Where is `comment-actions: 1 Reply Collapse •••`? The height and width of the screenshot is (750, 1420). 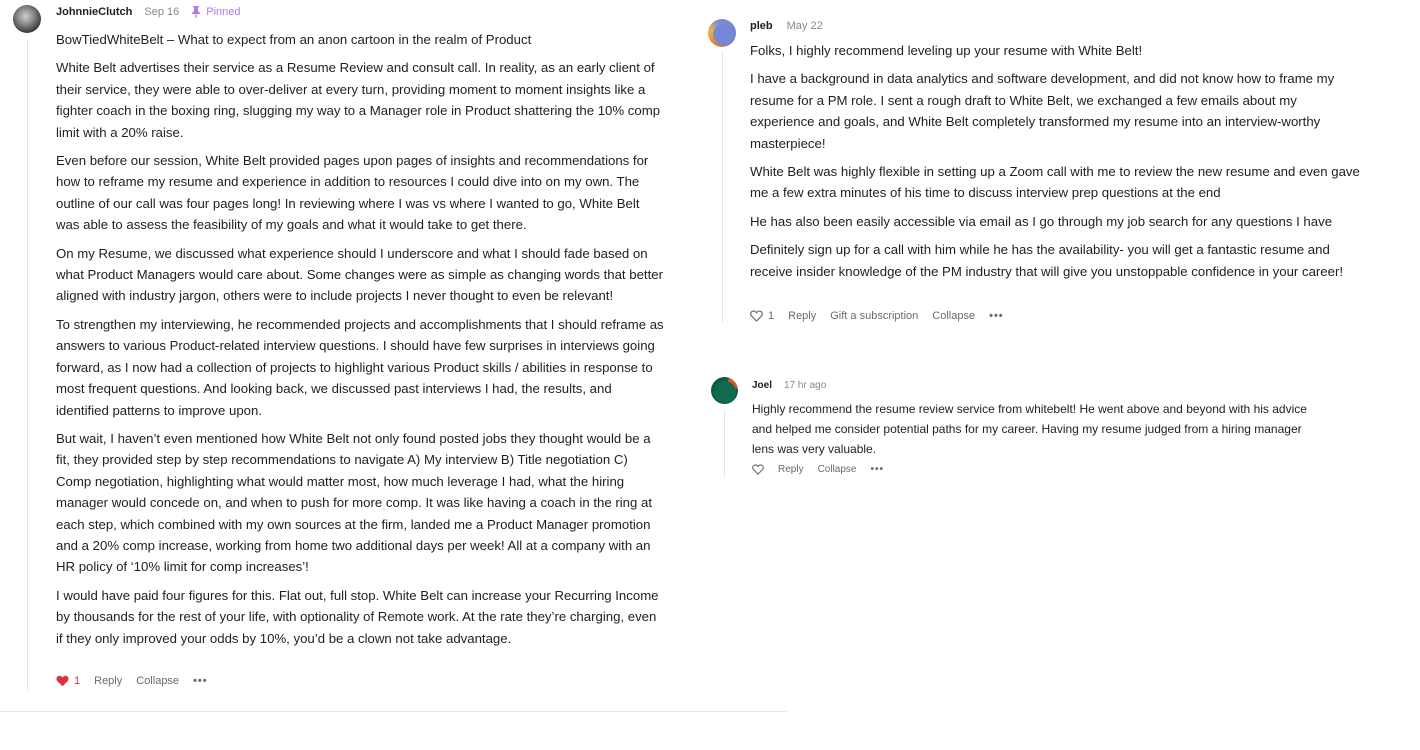
comment-actions: 1 Reply Collapse ••• is located at coordinates (139, 681).